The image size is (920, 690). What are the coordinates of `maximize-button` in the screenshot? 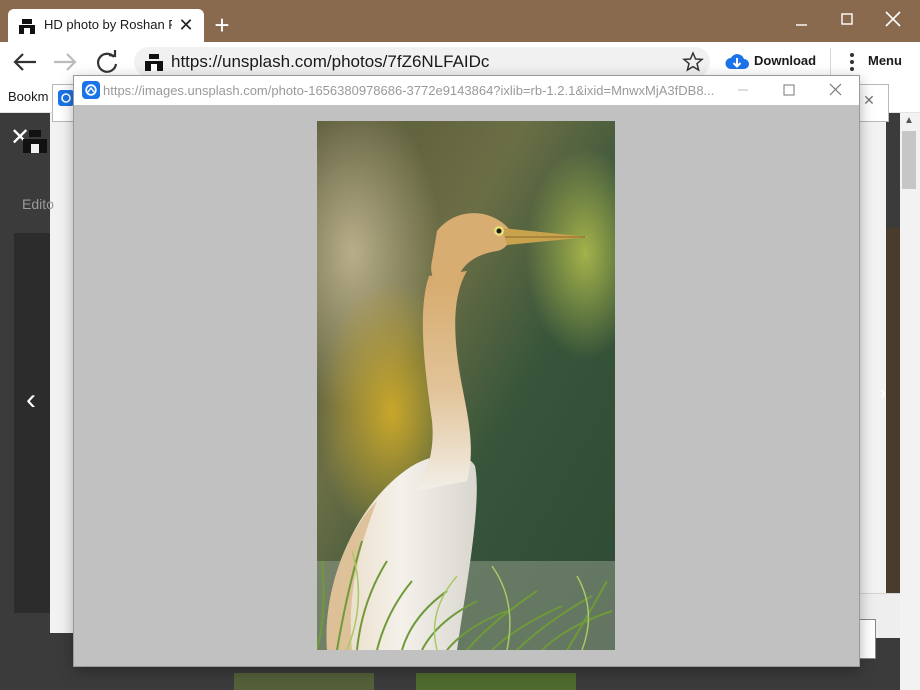 It's located at (847, 20).